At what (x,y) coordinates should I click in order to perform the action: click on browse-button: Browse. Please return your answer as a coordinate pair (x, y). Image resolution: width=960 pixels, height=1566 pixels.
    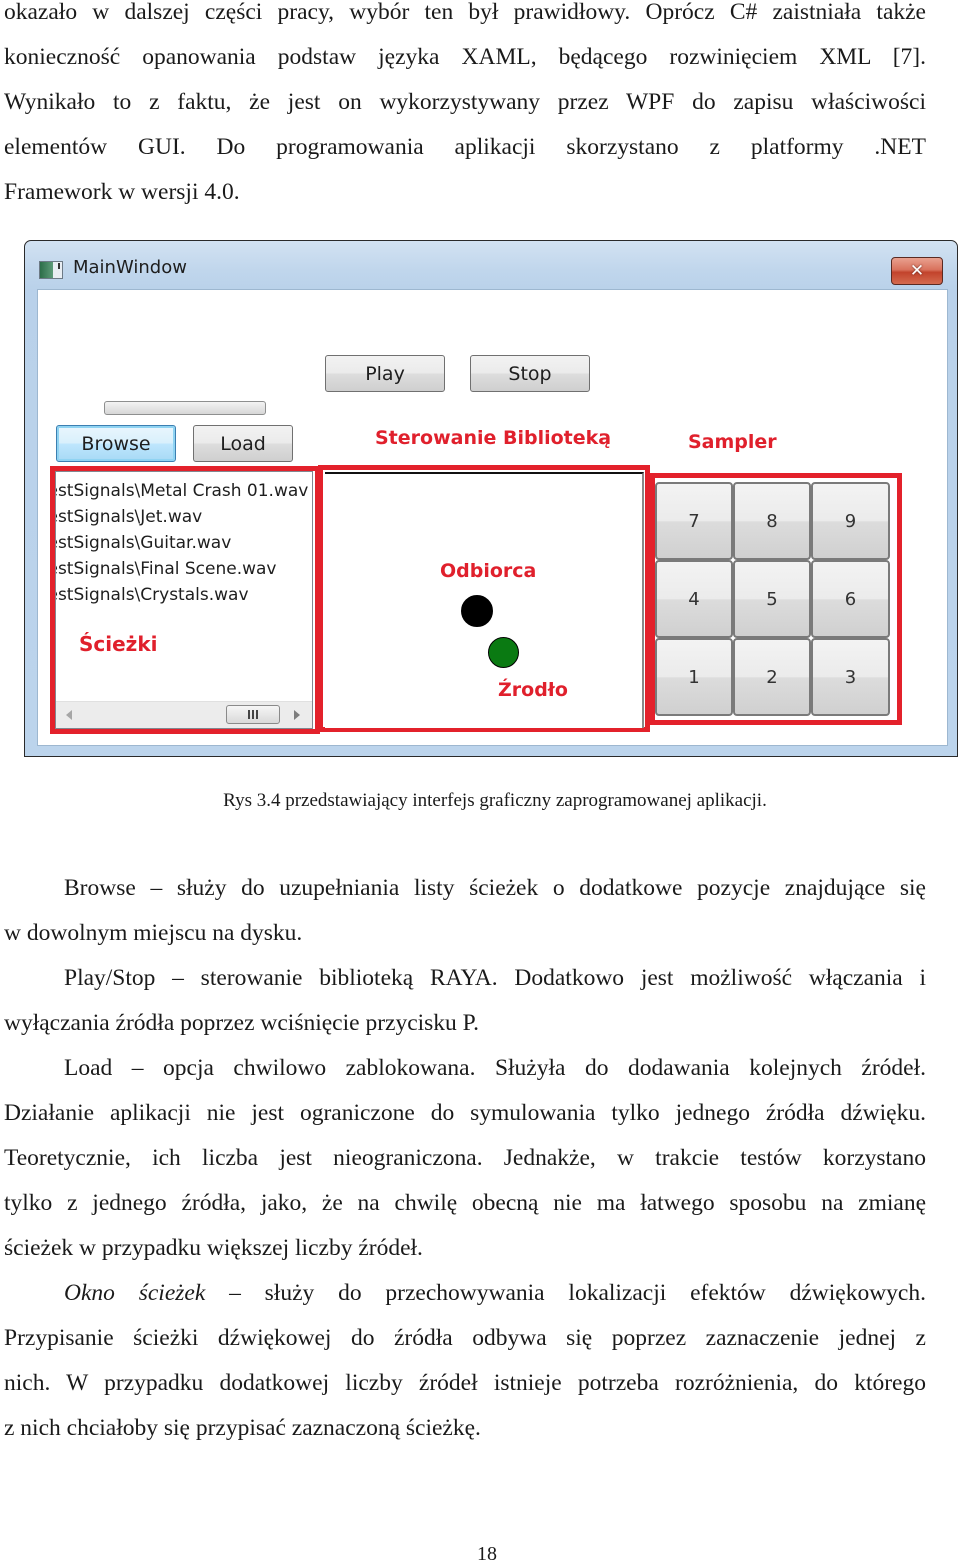
    Looking at the image, I should click on (116, 443).